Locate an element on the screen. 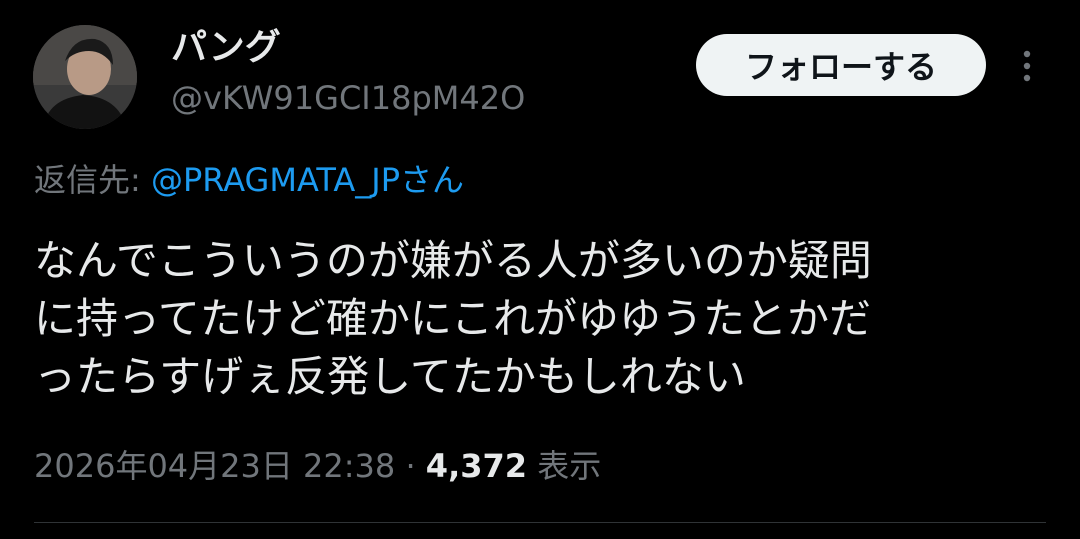 Image resolution: width=1080 pixels, height=539 pixels. more-vertical-icon is located at coordinates (1027, 66).